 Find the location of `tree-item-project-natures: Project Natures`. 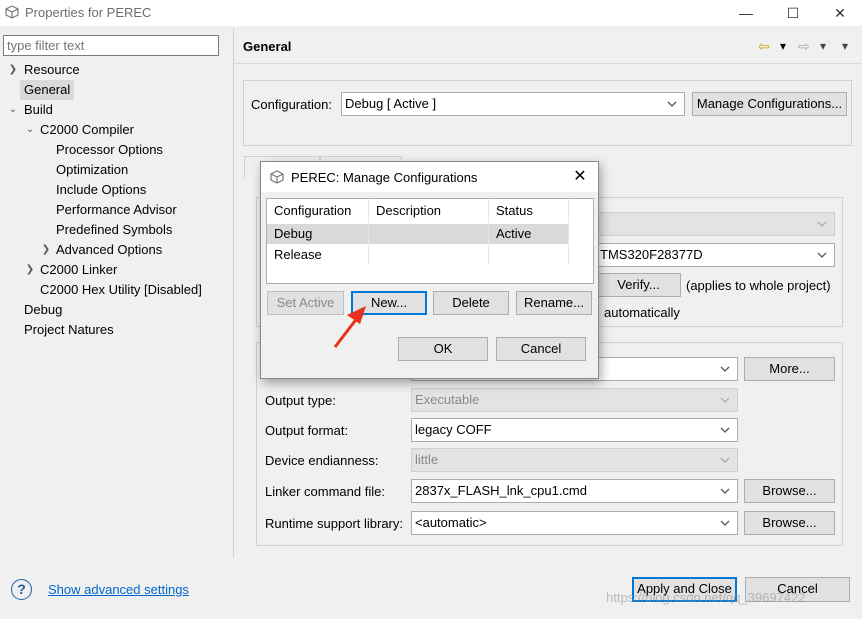

tree-item-project-natures: Project Natures is located at coordinates (69, 330).